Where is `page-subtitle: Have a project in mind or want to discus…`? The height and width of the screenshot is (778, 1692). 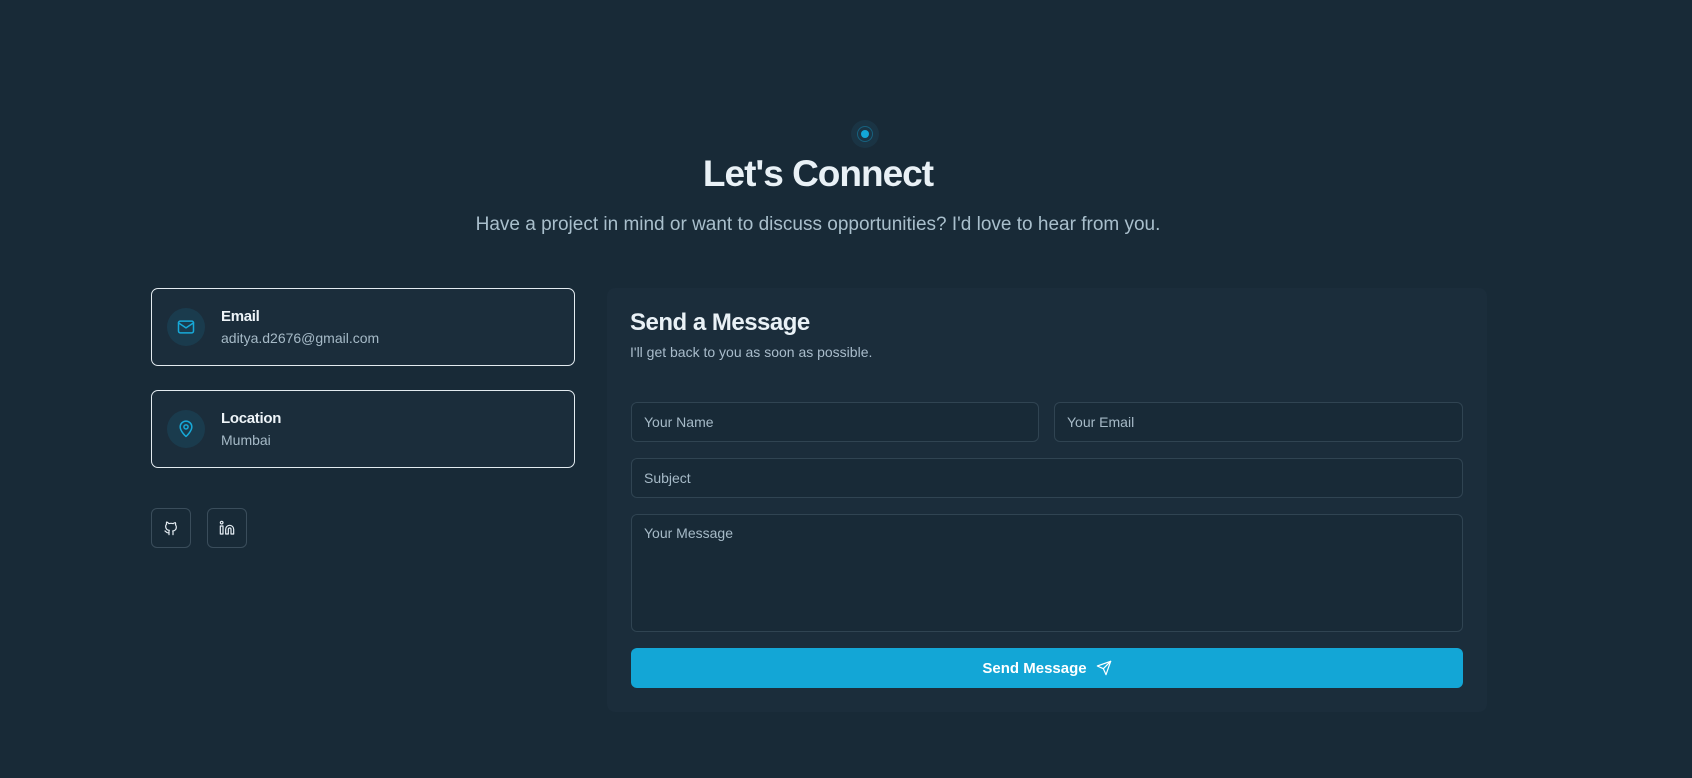
page-subtitle: Have a project in mind or want to discus… is located at coordinates (818, 224).